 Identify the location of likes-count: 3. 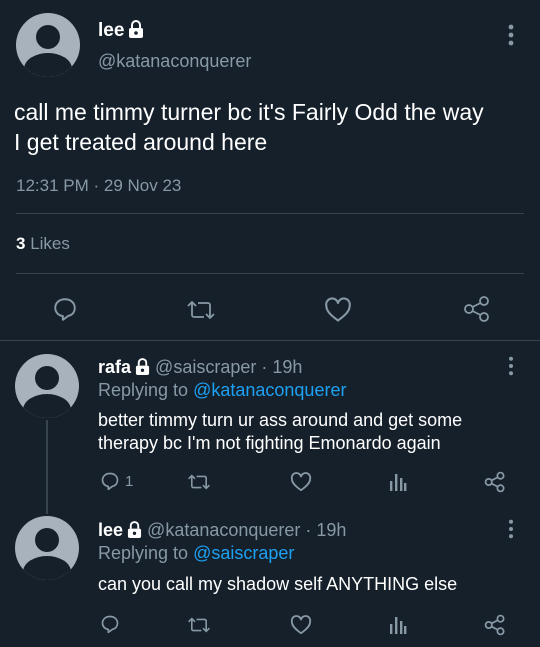
(21, 243).